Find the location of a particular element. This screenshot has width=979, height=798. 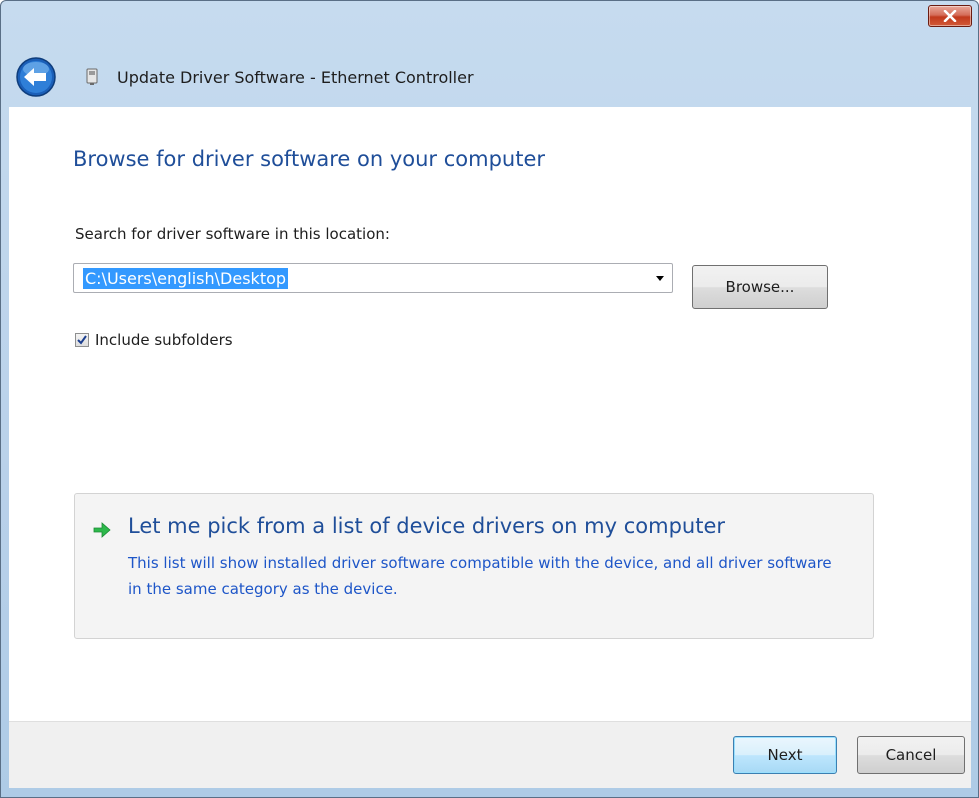

back-arrow-icon is located at coordinates (36, 77).